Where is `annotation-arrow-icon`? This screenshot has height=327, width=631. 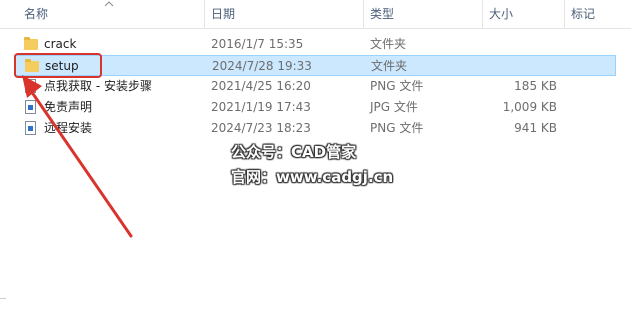 annotation-arrow-icon is located at coordinates (77, 156).